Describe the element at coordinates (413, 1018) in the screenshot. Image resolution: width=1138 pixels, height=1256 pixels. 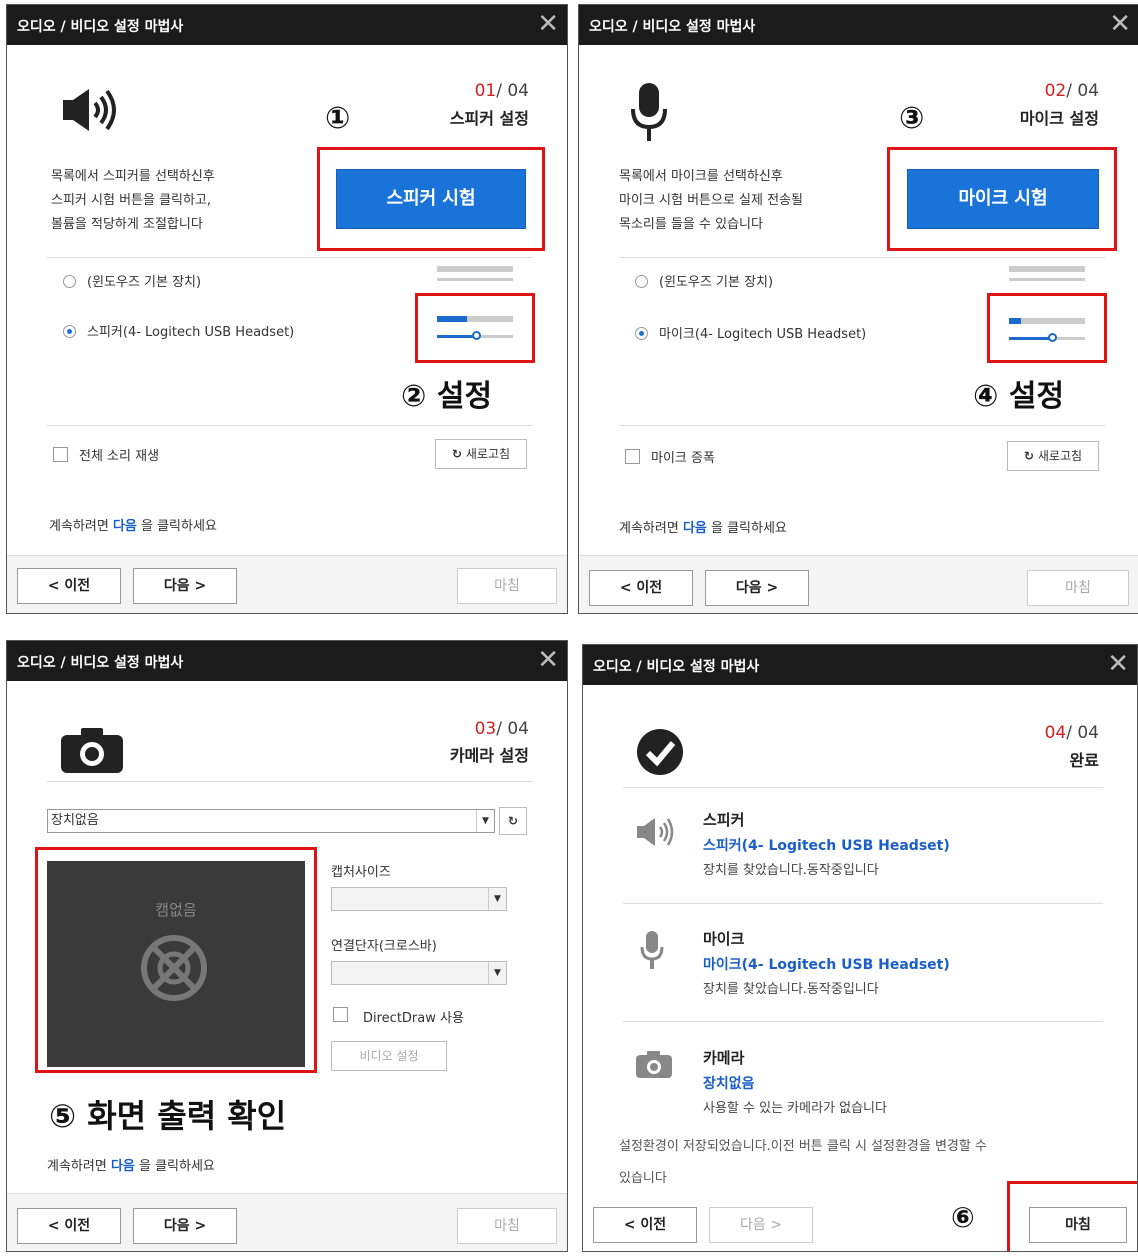
I see `directdraw-label: DirectDraw 사용` at that location.